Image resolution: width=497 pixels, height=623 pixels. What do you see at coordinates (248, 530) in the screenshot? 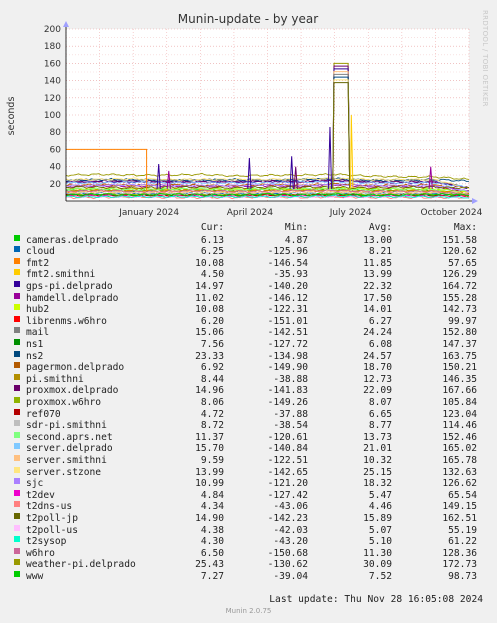
I see `legend-row: t2poll-us 4.38 -42.03 5.07 55.19` at bounding box center [248, 530].